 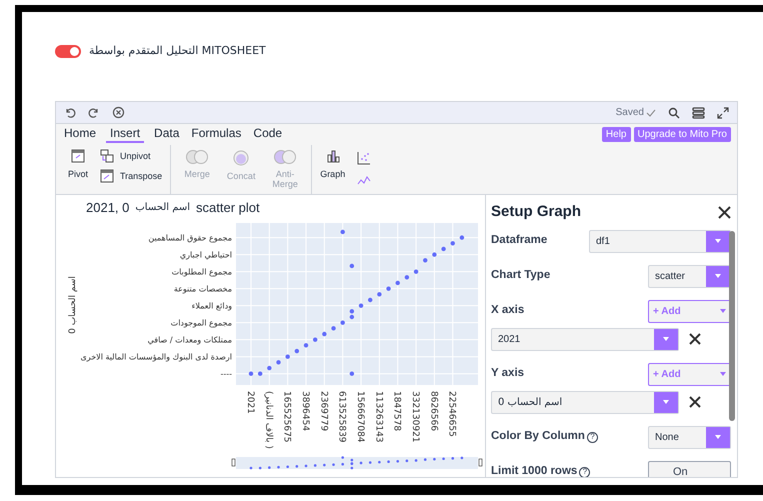 I want to click on menu-tab: Data, so click(x=167, y=134).